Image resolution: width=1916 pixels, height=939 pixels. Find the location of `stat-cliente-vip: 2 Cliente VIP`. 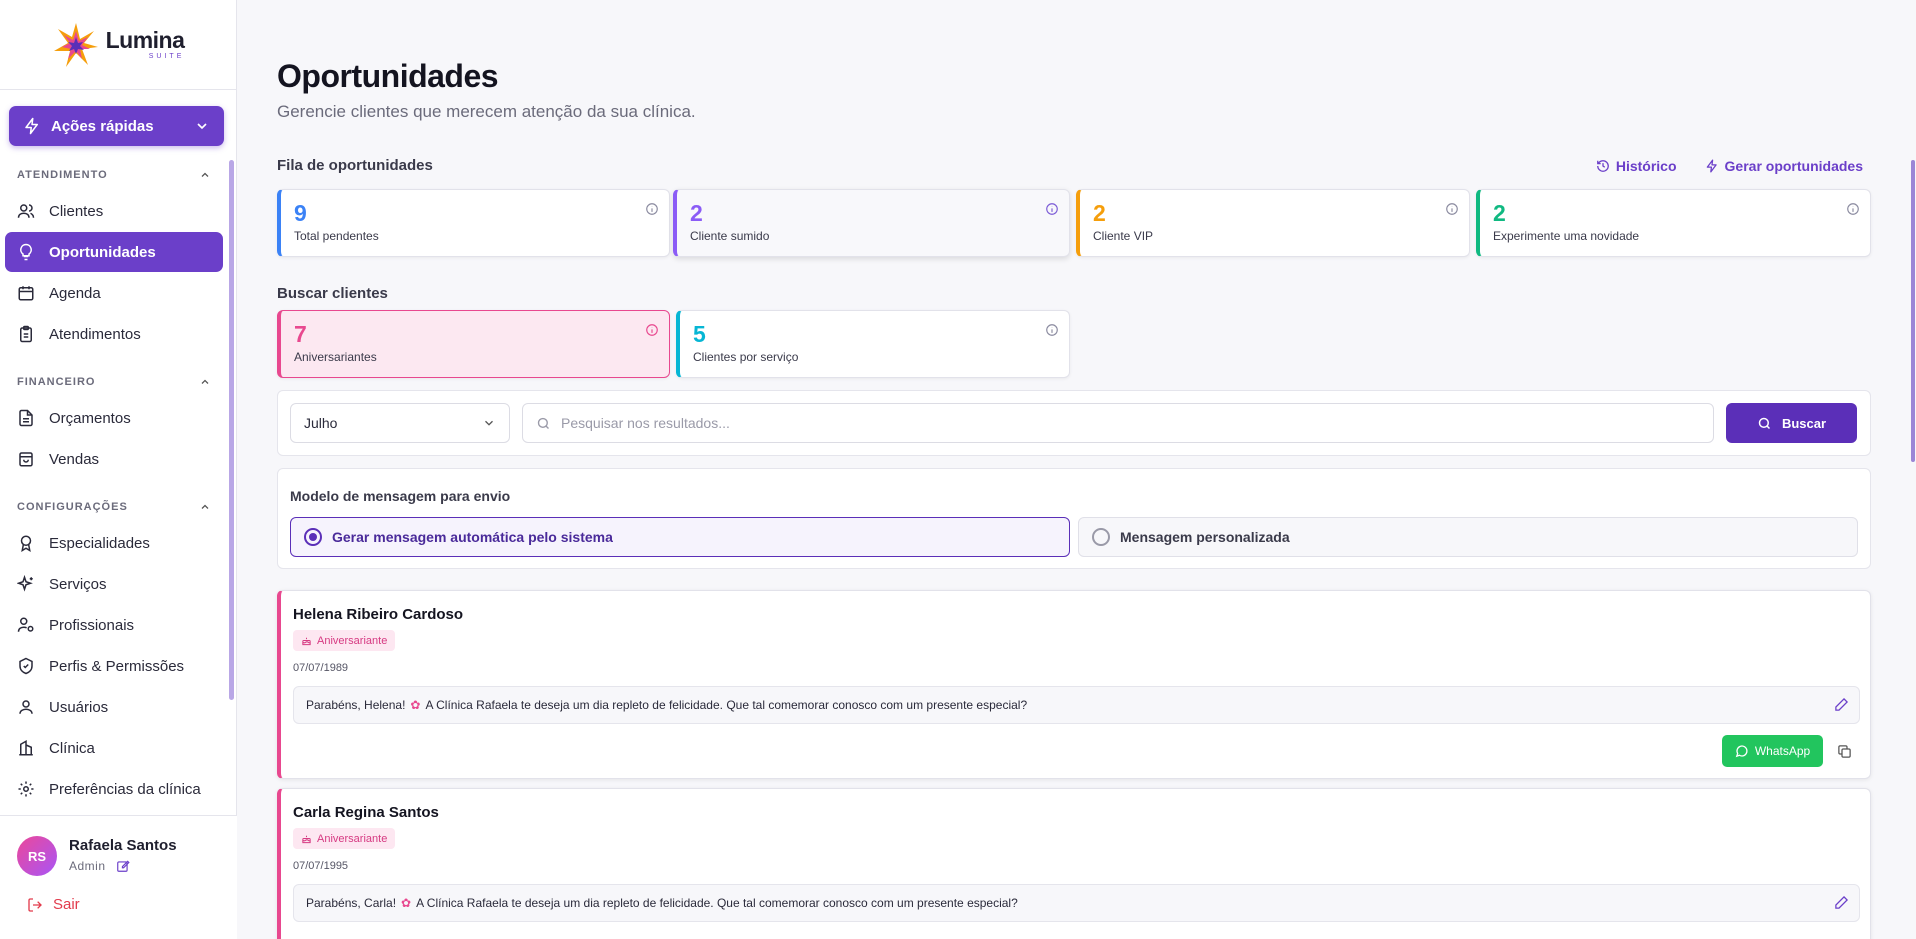

stat-cliente-vip: 2 Cliente VIP is located at coordinates (1273, 223).